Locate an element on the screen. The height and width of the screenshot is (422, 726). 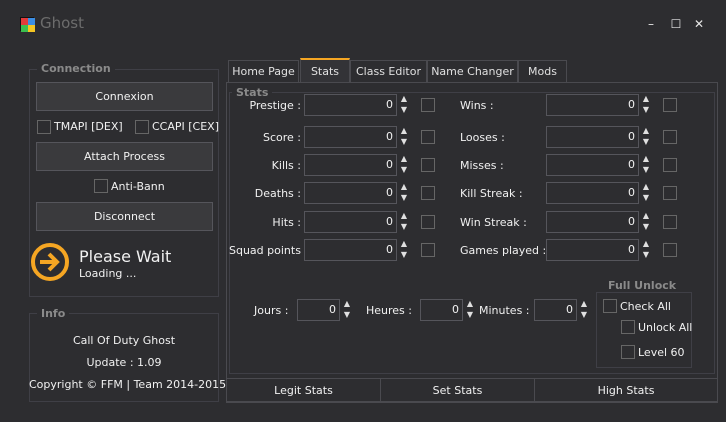
misses-checkbox is located at coordinates (670, 165).